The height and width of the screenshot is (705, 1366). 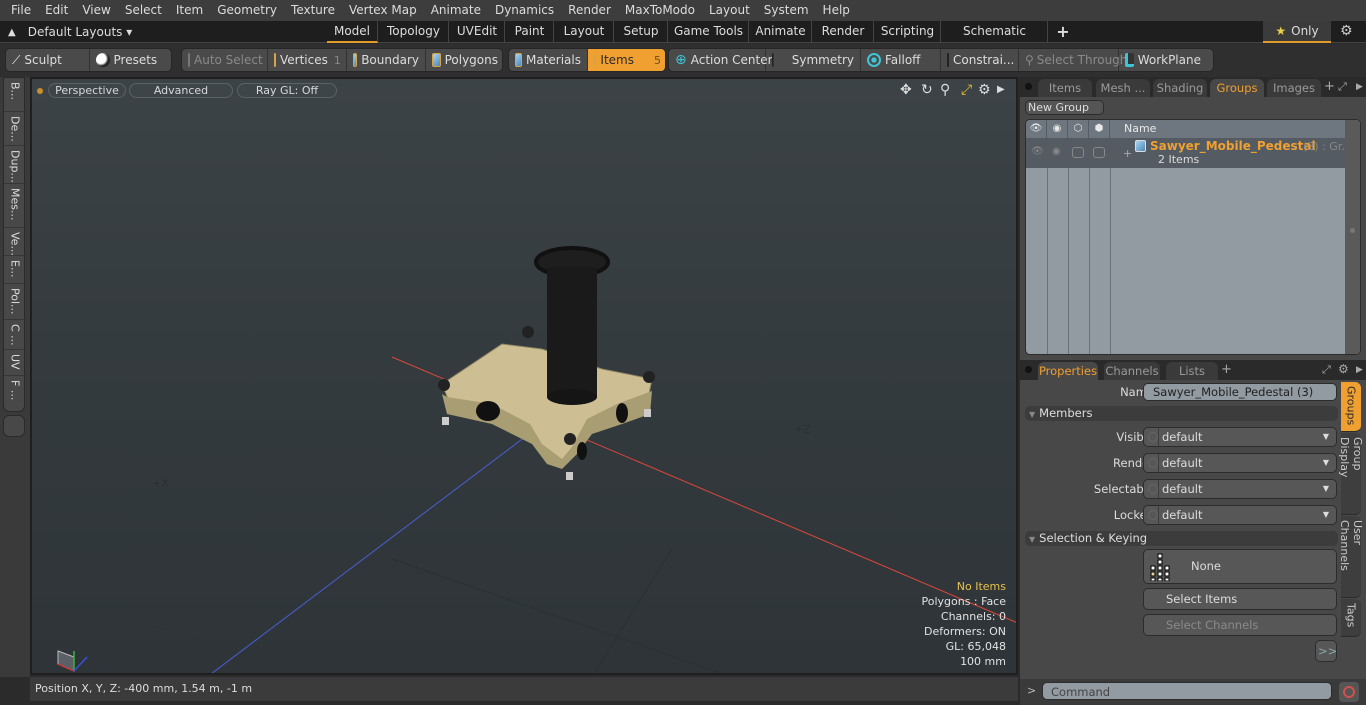 I want to click on vertices-button: Vertices 1, so click(x=307, y=60).